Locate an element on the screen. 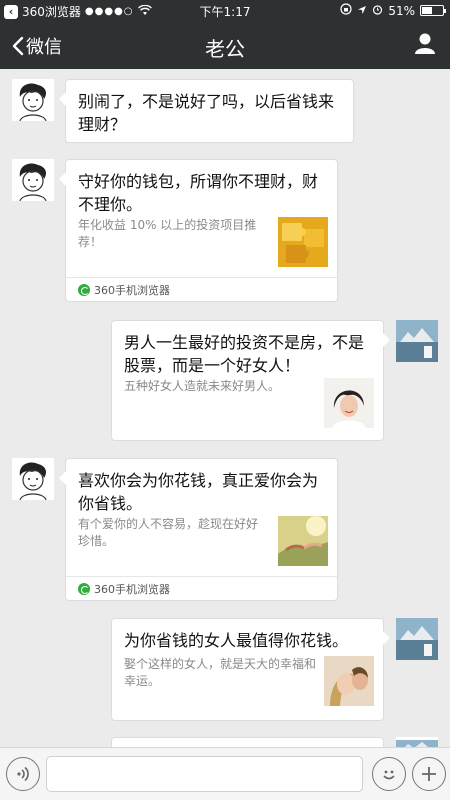 The image size is (450, 800). alarm-icon is located at coordinates (377, 11).